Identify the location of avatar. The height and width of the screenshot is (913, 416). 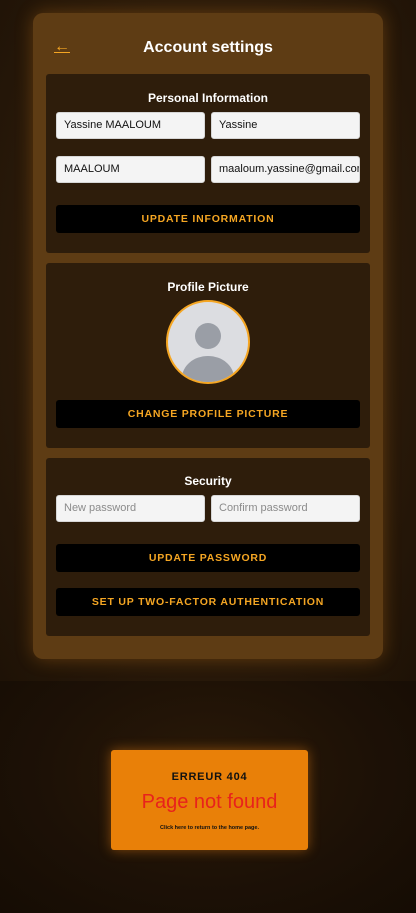
(208, 342).